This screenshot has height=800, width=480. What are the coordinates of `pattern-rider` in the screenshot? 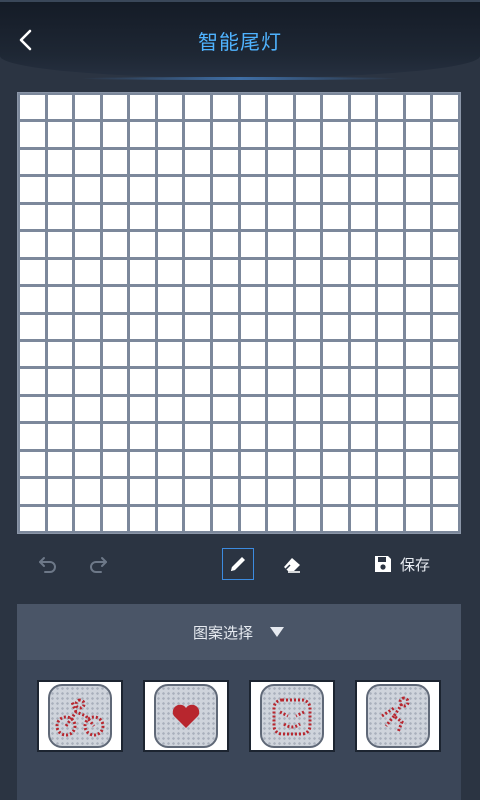 It's located at (398, 716).